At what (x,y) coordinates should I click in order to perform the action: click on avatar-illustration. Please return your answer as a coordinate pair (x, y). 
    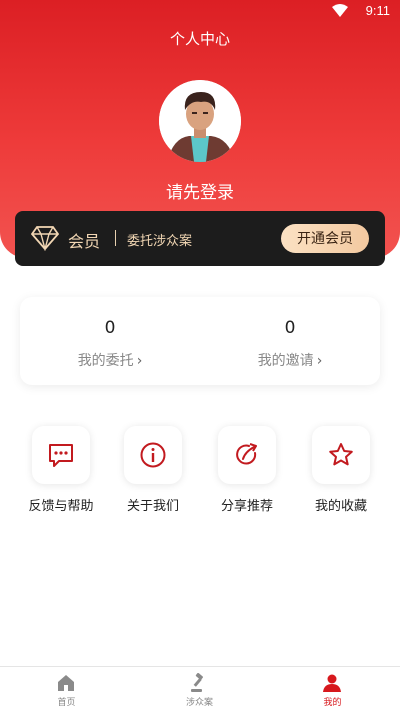
    Looking at the image, I should click on (200, 121).